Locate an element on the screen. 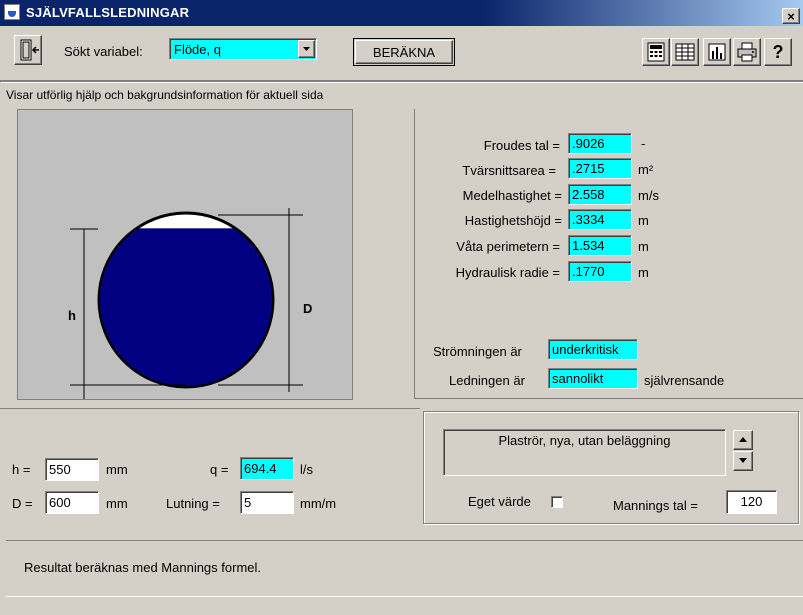 The height and width of the screenshot is (615, 803). table-icon is located at coordinates (685, 52).